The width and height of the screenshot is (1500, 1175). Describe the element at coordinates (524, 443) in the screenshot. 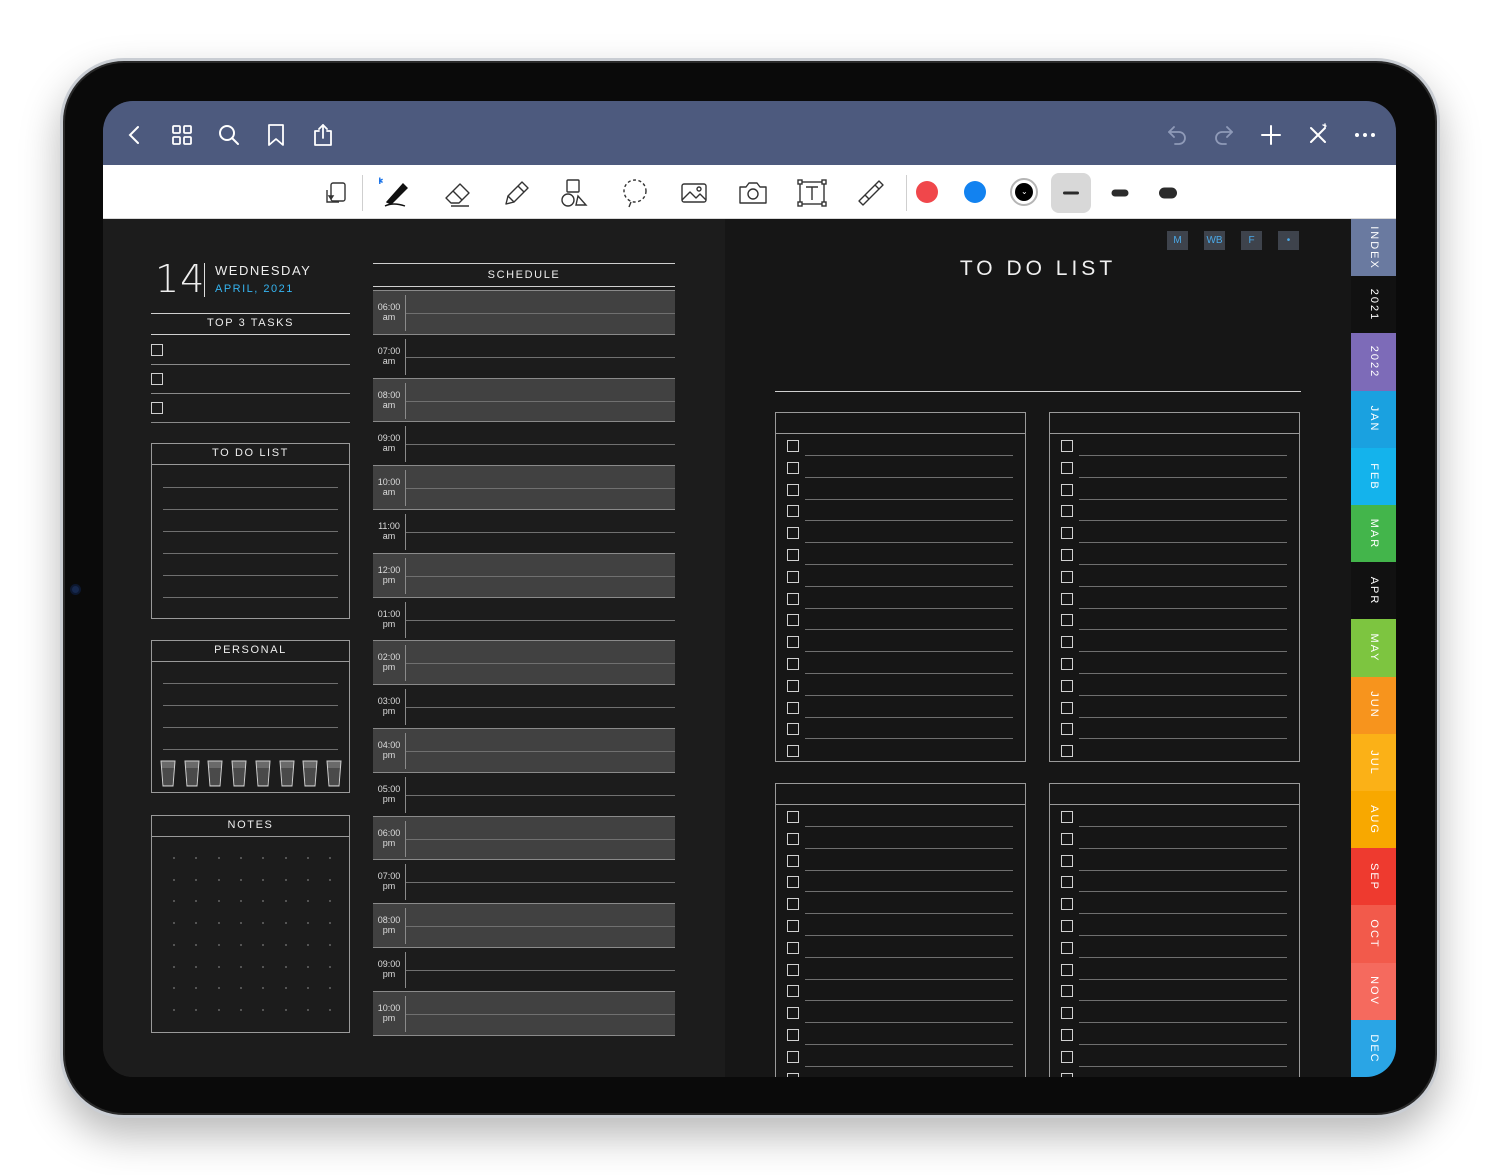

I see `schedule-row: 09:00 am` at that location.